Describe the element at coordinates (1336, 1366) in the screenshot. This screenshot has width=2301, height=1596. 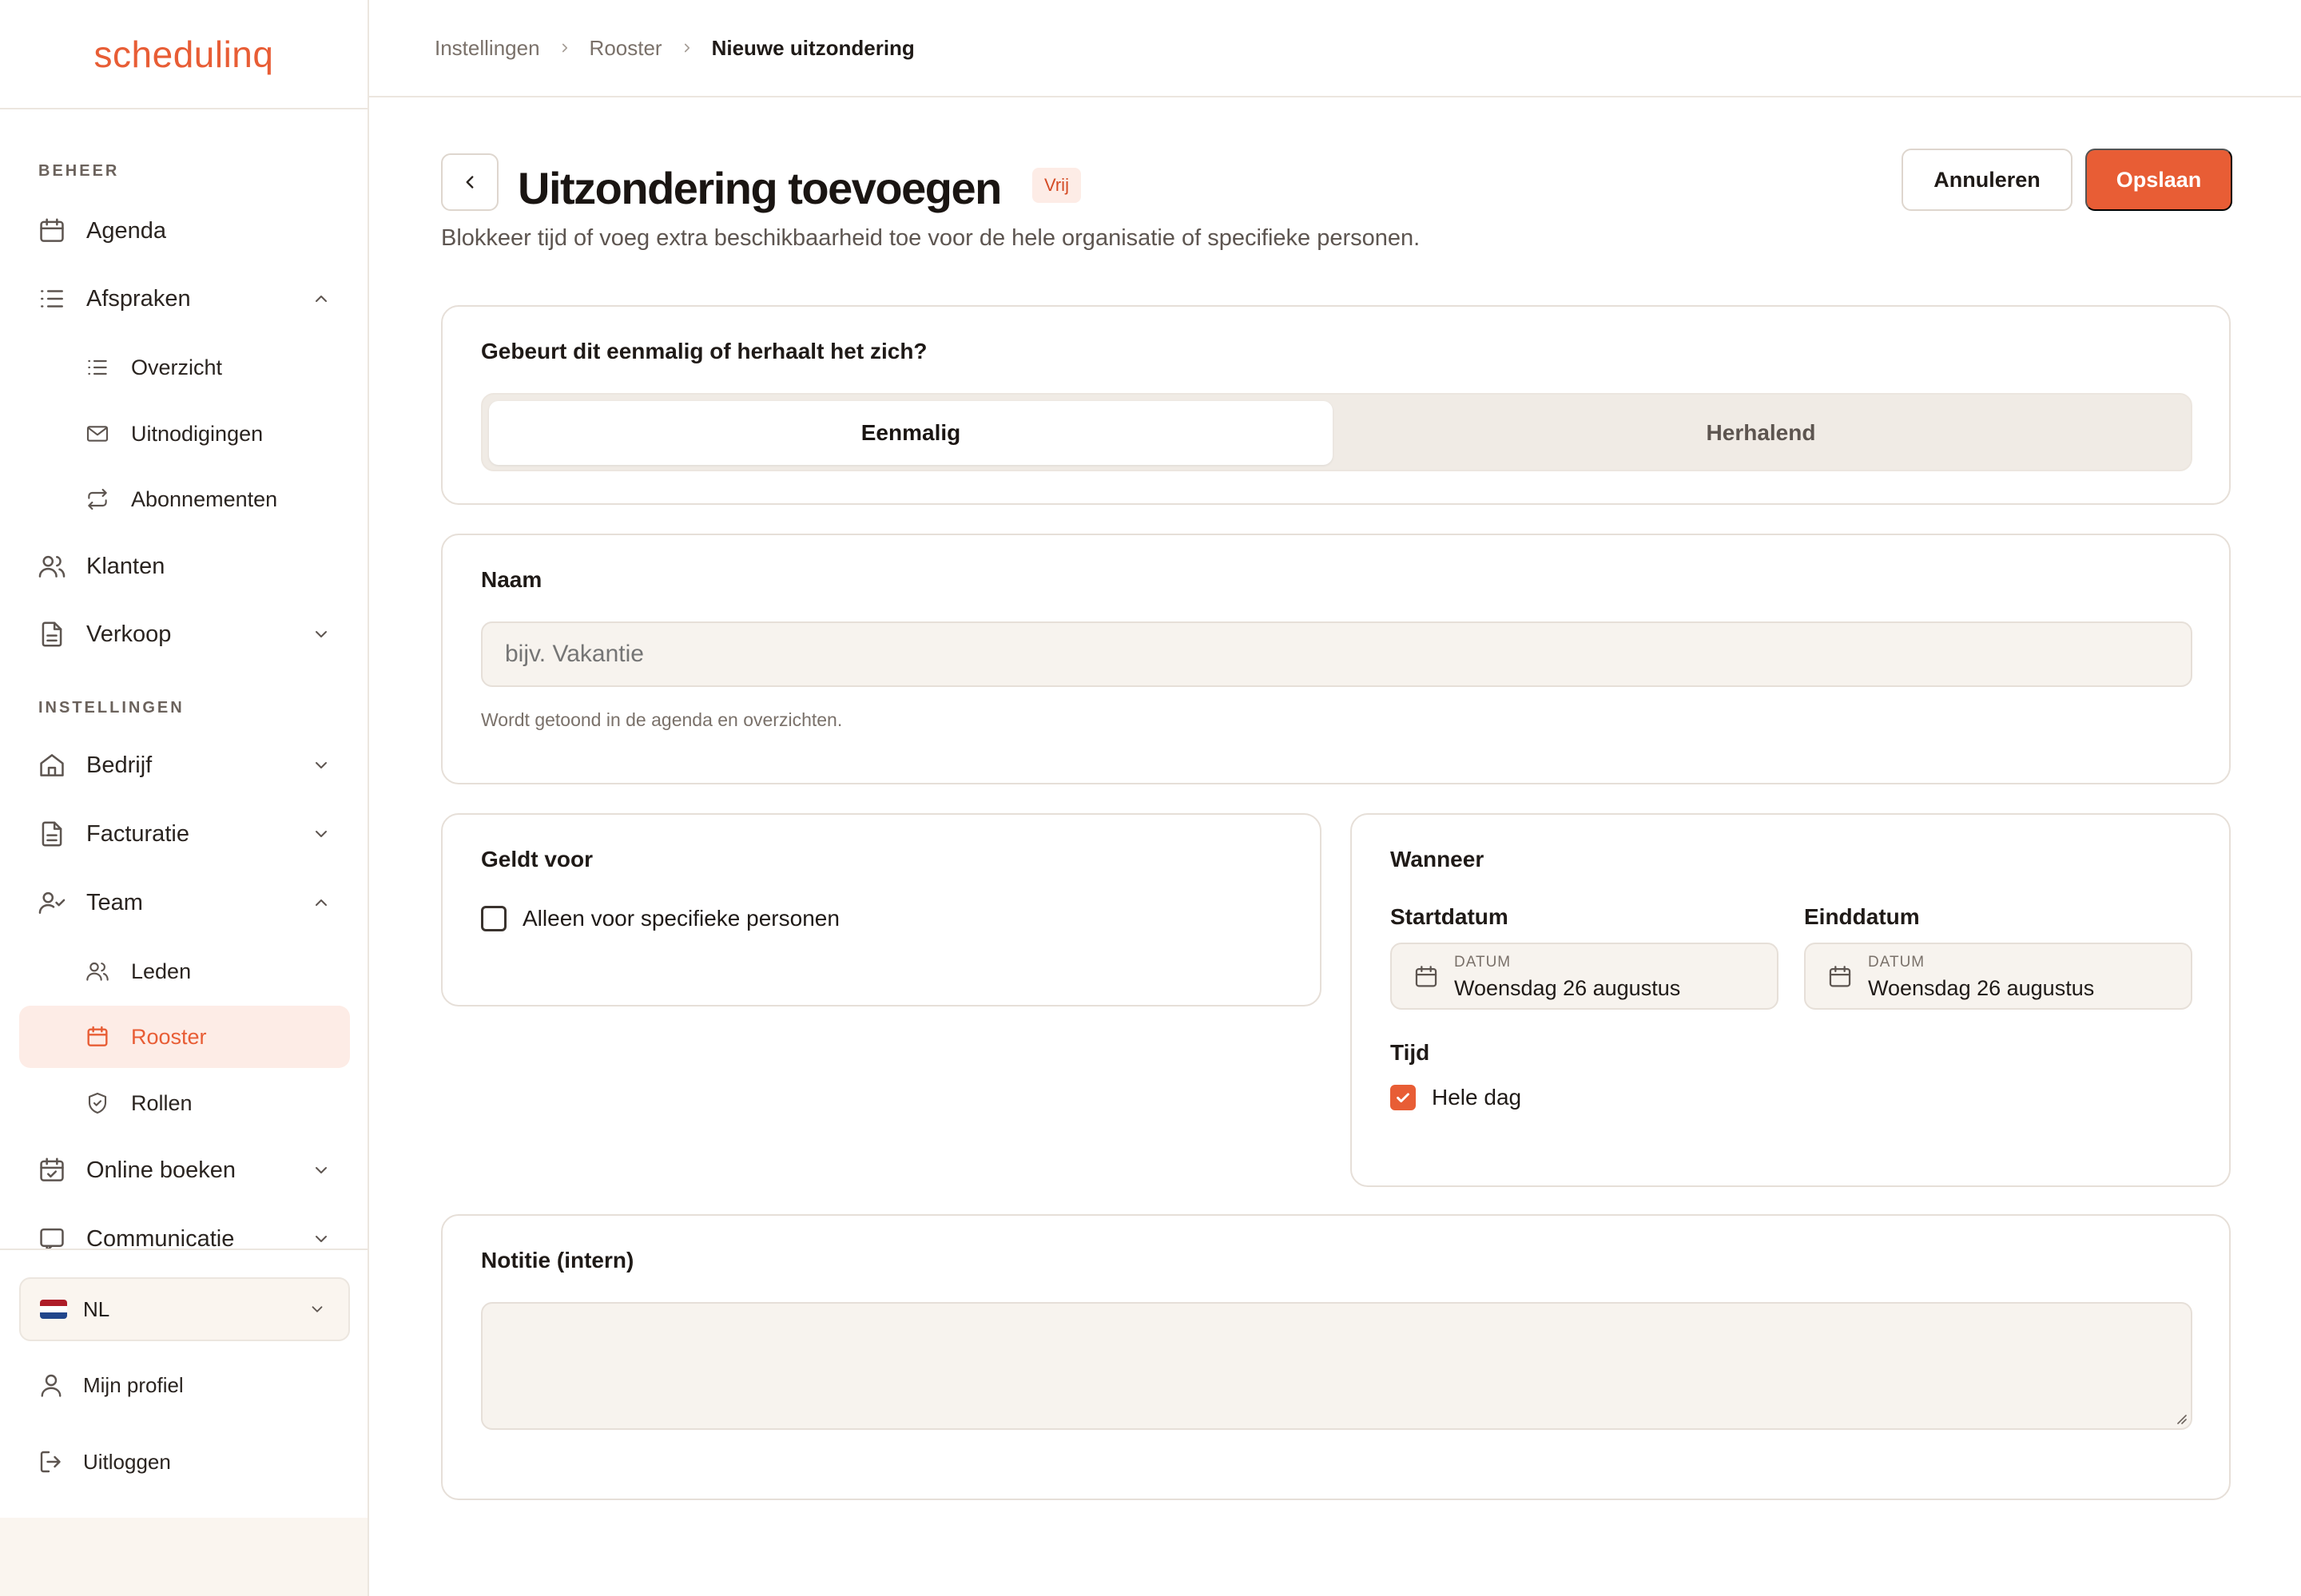
I see `note-textarea` at that location.